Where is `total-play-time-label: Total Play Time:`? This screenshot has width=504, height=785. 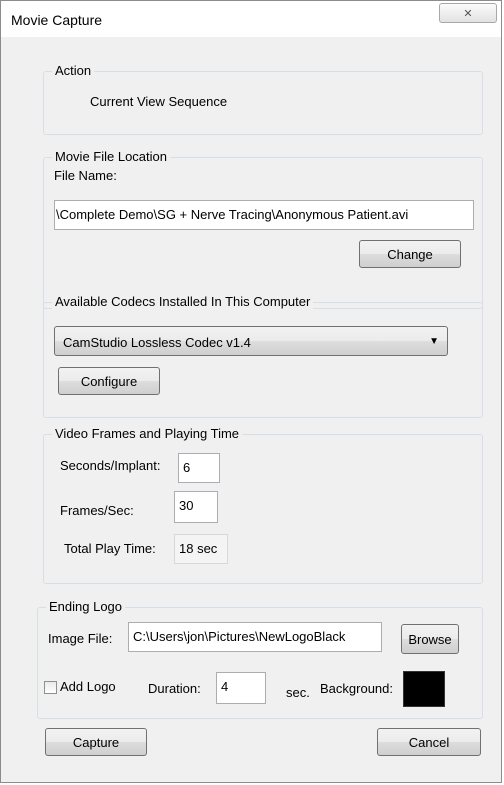
total-play-time-label: Total Play Time: is located at coordinates (110, 548).